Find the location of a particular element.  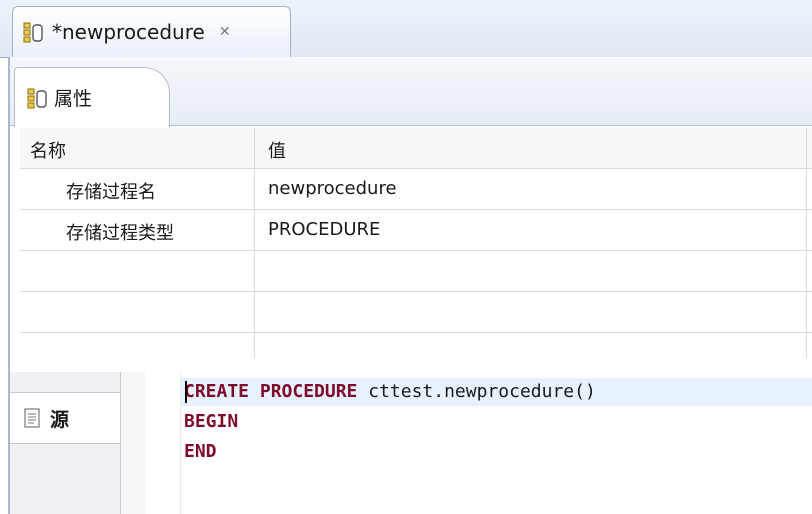

properties-tab-bar: 属性 is located at coordinates (411, 92).